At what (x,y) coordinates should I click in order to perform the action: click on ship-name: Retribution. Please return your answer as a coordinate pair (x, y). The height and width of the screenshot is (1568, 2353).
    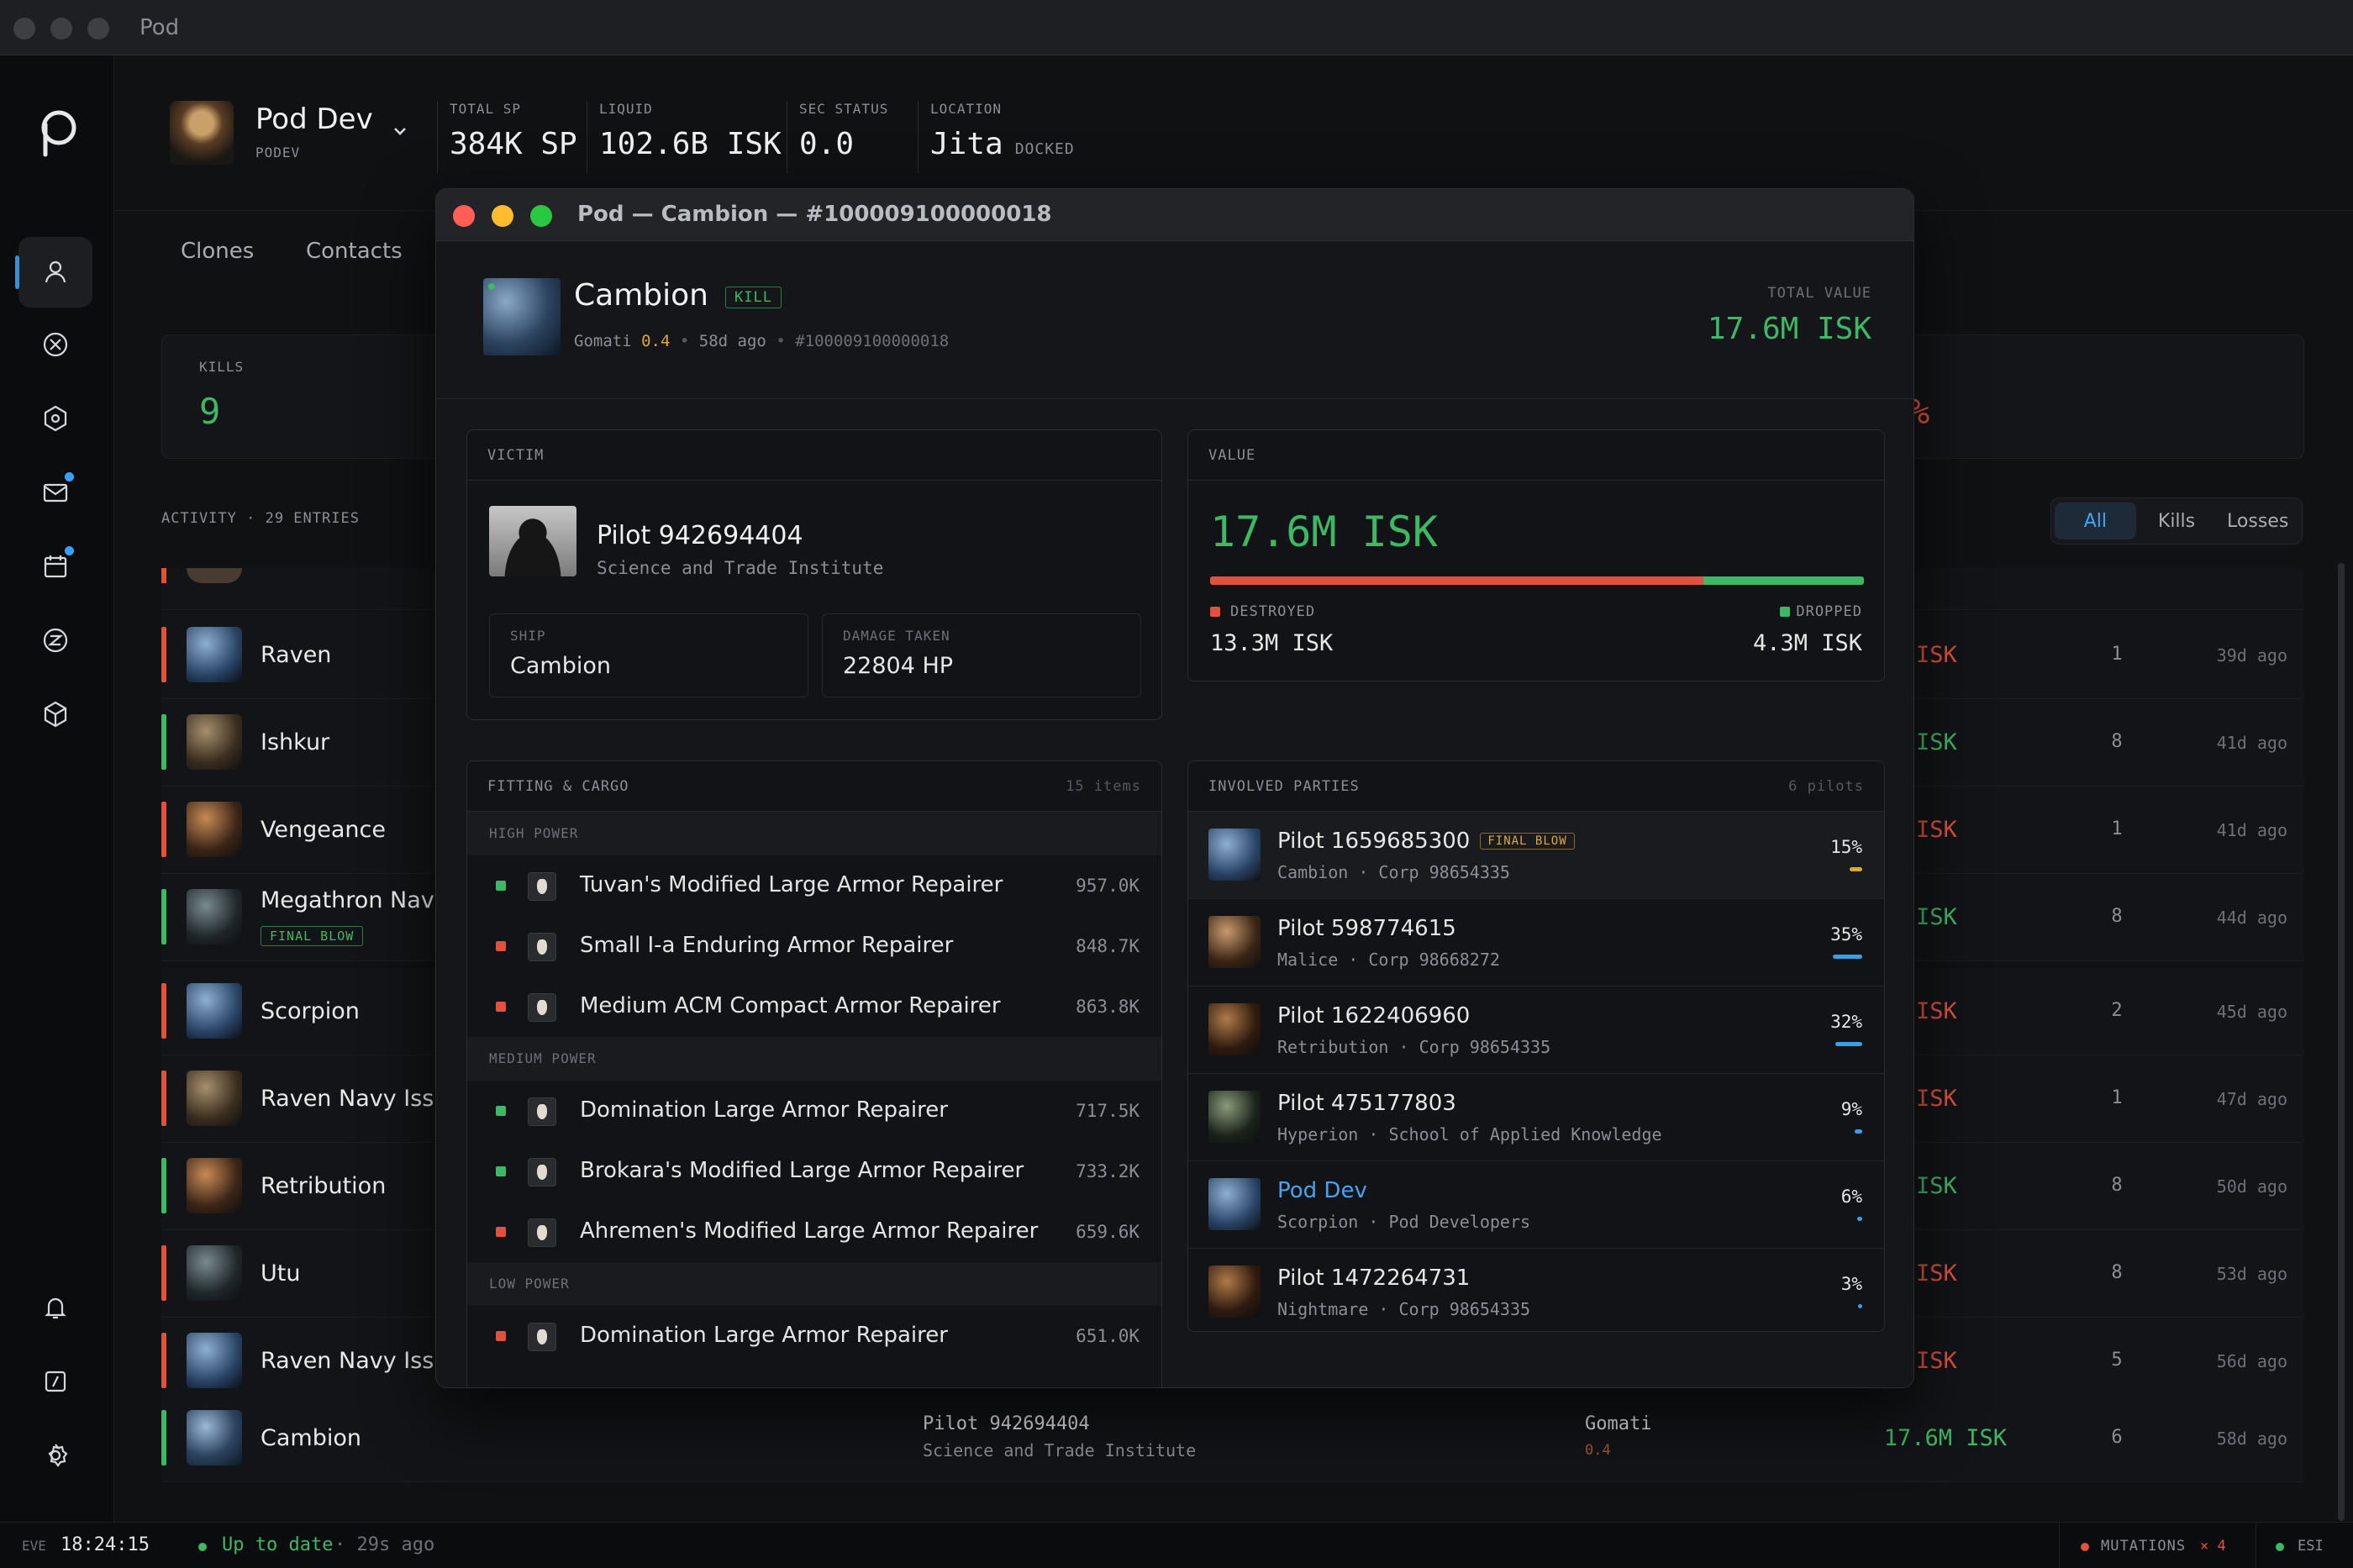
    Looking at the image, I should click on (324, 1186).